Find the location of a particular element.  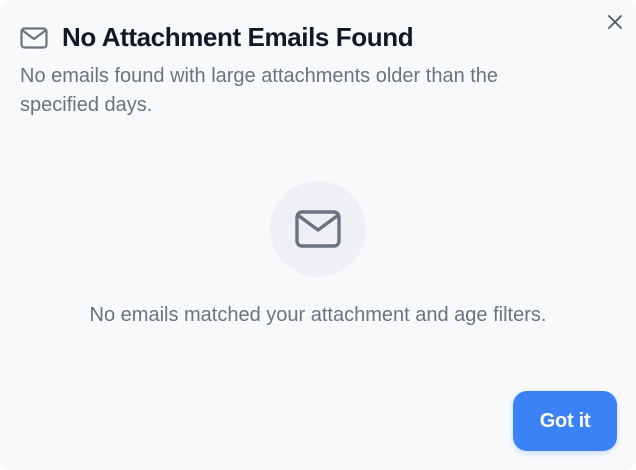

close-button is located at coordinates (615, 22).